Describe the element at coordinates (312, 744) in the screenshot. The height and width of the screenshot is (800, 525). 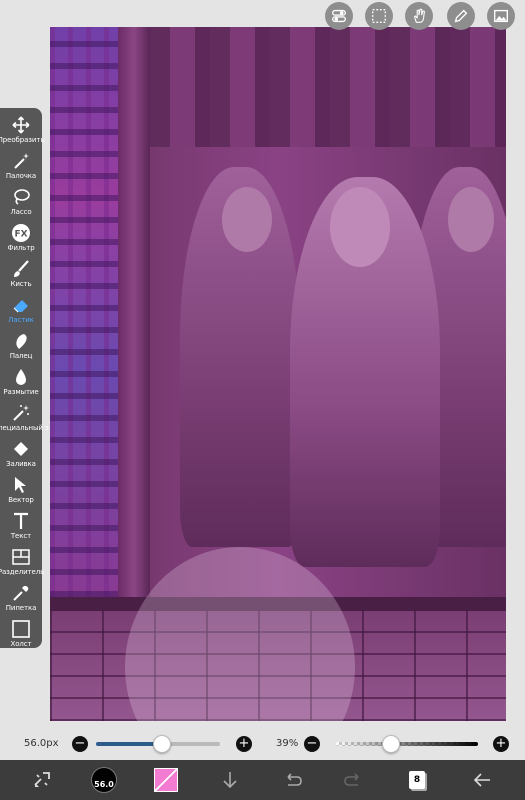
I see `opacity-decrease-button: −` at that location.